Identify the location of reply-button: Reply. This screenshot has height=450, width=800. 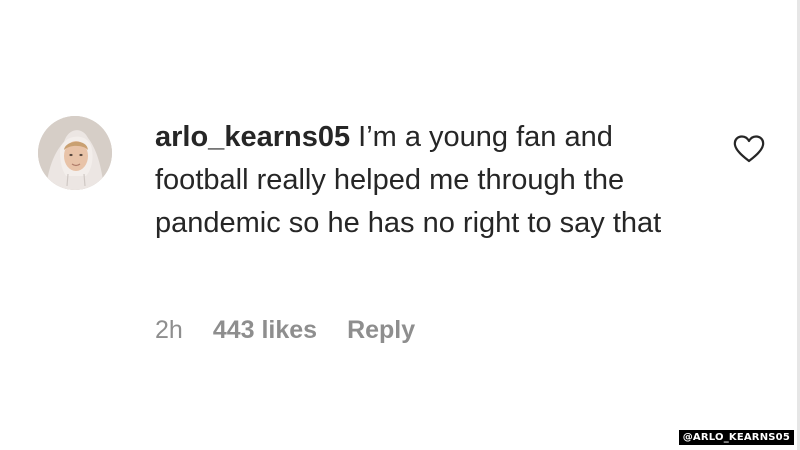
(381, 330).